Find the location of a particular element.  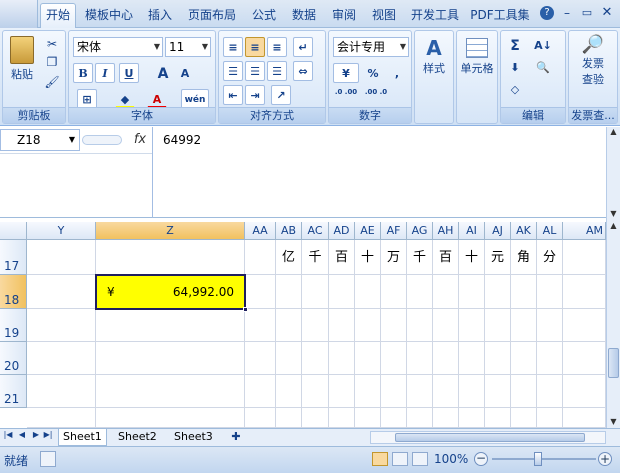

restore-icon: ▭ is located at coordinates (587, 12).